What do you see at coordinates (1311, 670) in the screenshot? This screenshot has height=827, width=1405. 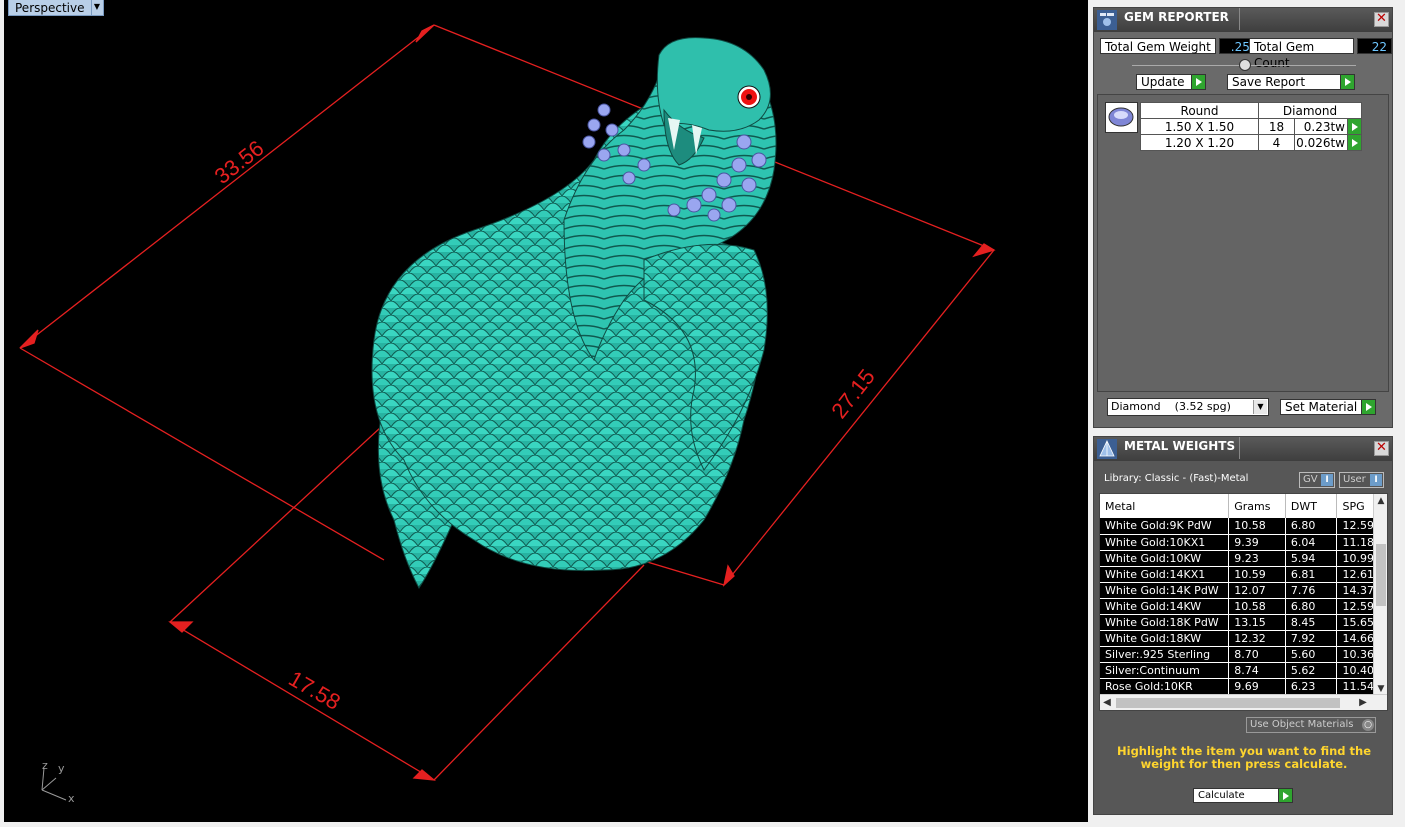 I see `metal-dwt: 5.62` at bounding box center [1311, 670].